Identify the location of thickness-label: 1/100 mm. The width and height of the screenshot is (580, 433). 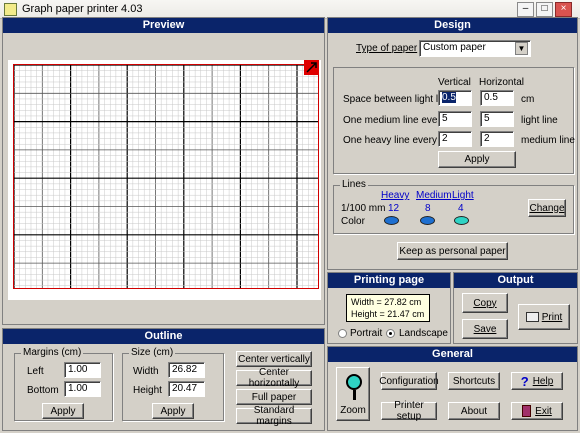
(363, 208).